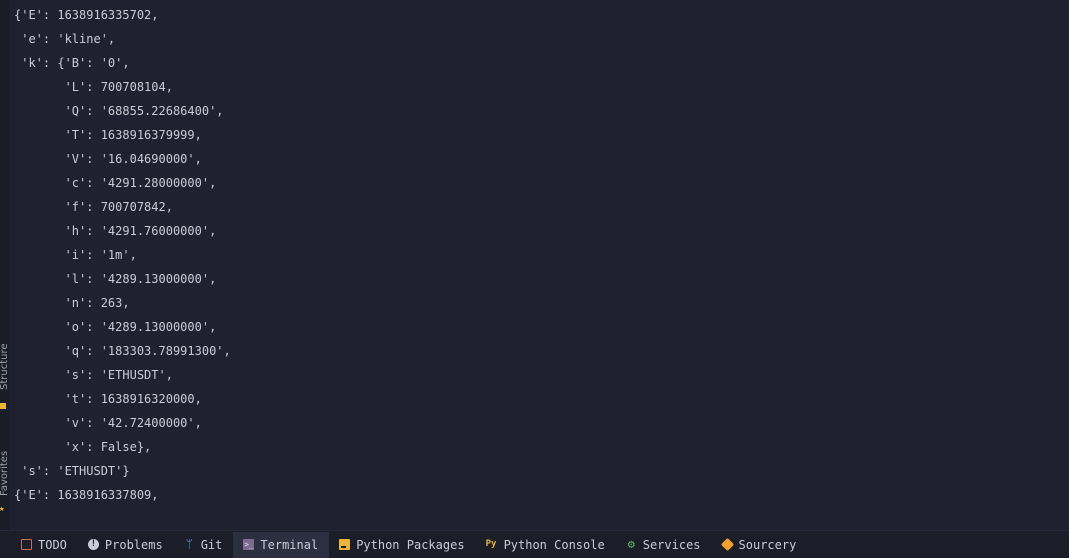 This screenshot has height=558, width=1069. What do you see at coordinates (3, 406) in the screenshot?
I see `structure-icon` at bounding box center [3, 406].